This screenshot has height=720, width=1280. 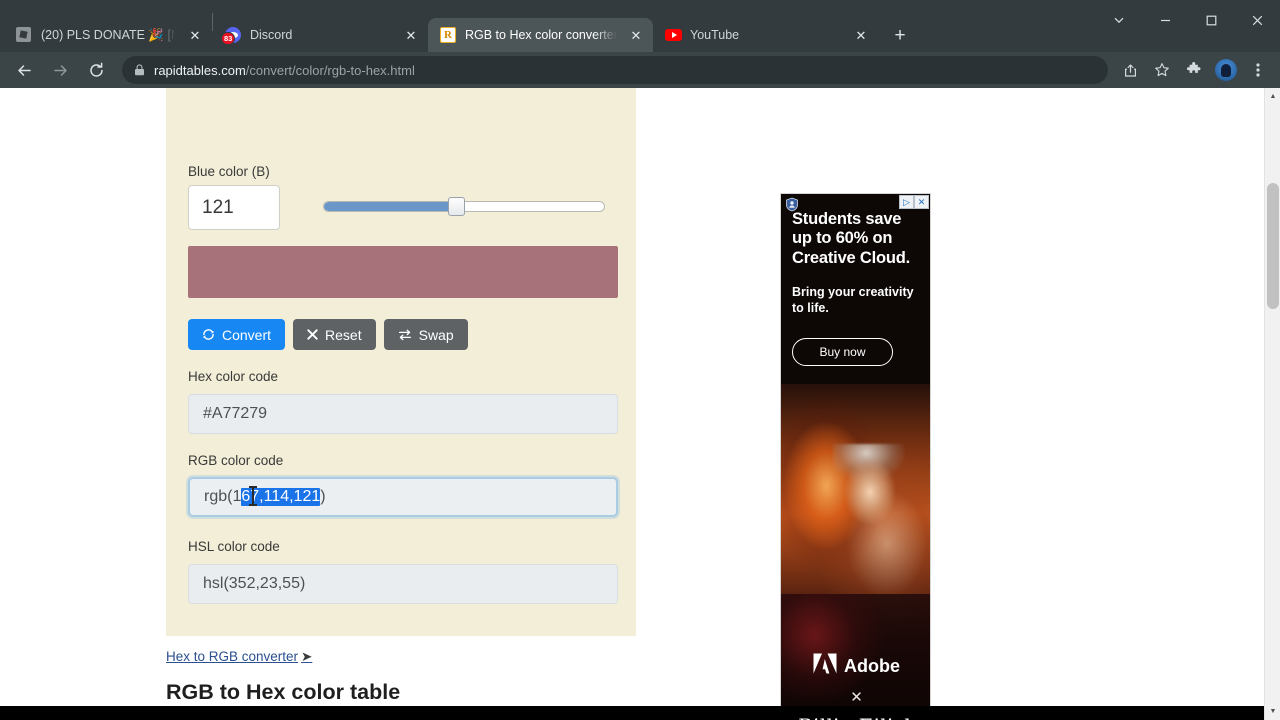 I want to click on ad-artist-name: Billie Eilish, so click(x=855, y=717).